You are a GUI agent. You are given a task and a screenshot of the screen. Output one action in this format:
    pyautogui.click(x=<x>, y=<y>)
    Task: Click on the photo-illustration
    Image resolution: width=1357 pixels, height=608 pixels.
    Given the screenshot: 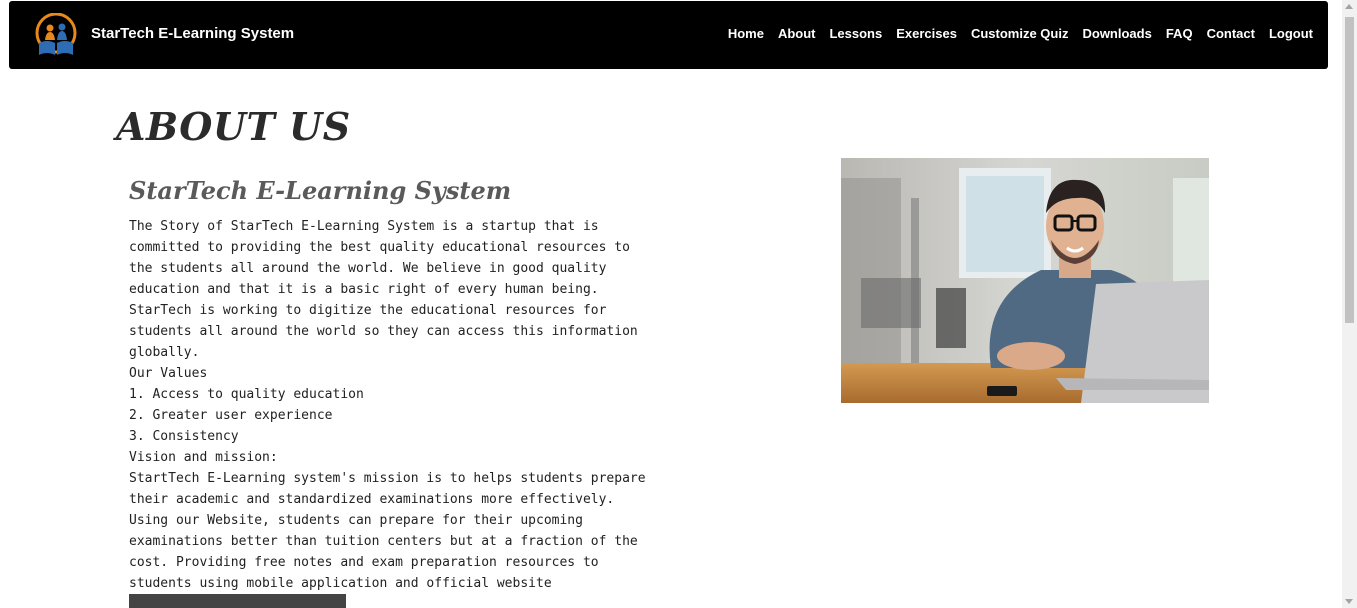 What is the action you would take?
    pyautogui.click(x=1025, y=280)
    